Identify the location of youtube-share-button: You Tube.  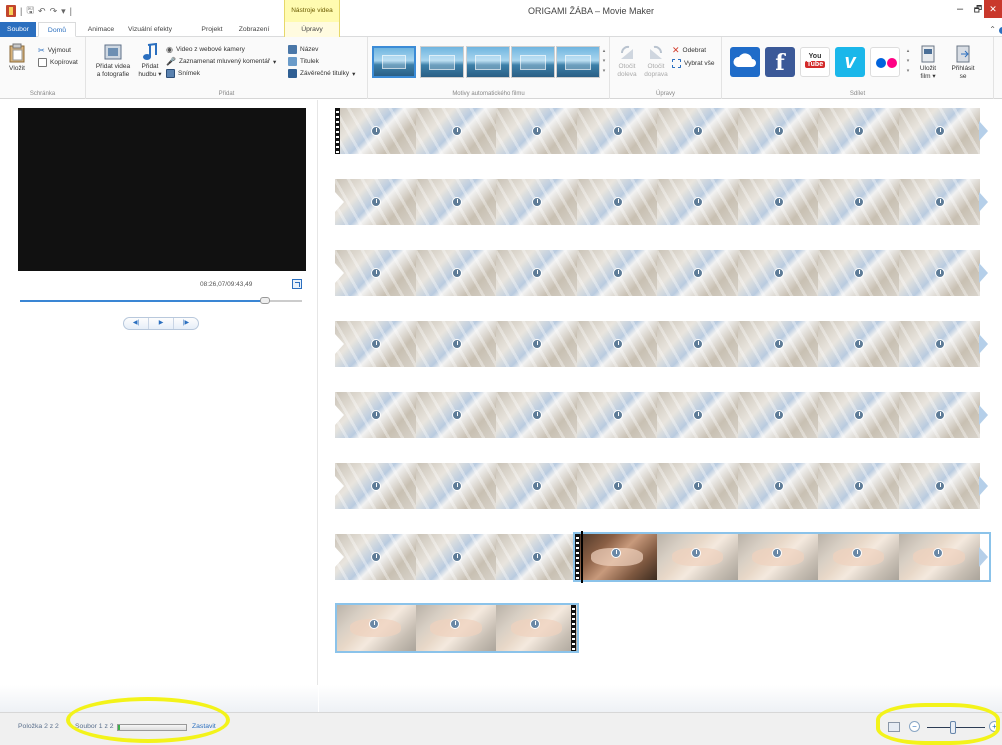
(815, 62).